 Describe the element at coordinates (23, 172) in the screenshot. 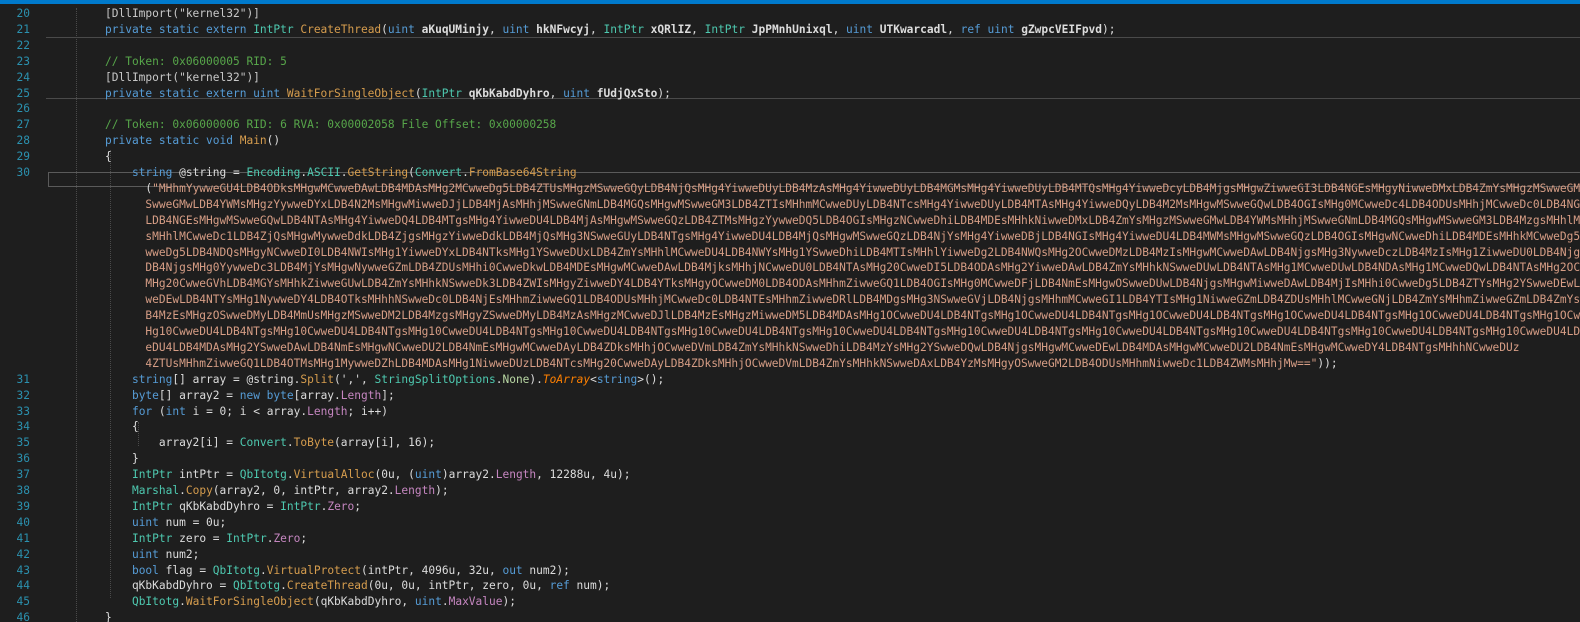

I see `line-number: 30` at that location.